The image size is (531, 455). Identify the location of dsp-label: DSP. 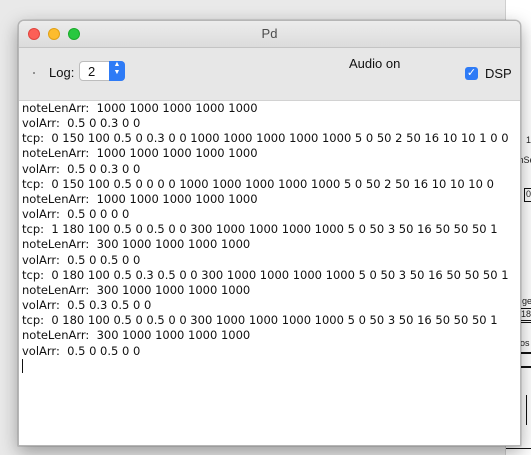
(498, 73).